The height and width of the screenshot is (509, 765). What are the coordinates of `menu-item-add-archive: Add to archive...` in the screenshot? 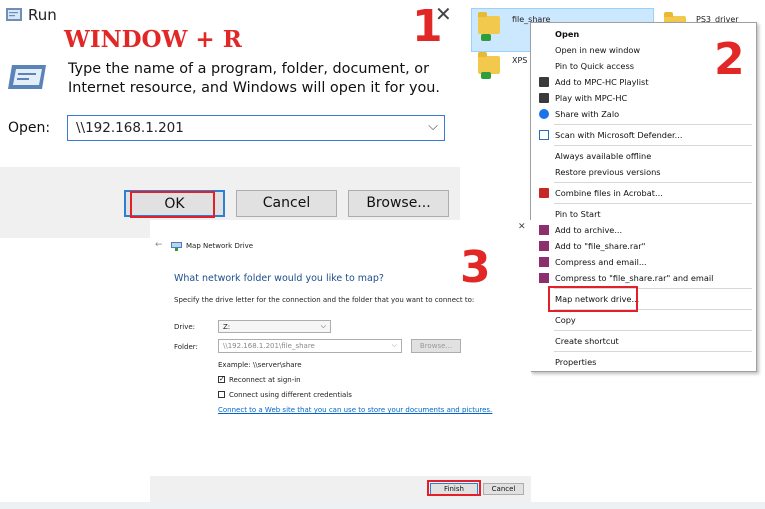 It's located at (588, 230).